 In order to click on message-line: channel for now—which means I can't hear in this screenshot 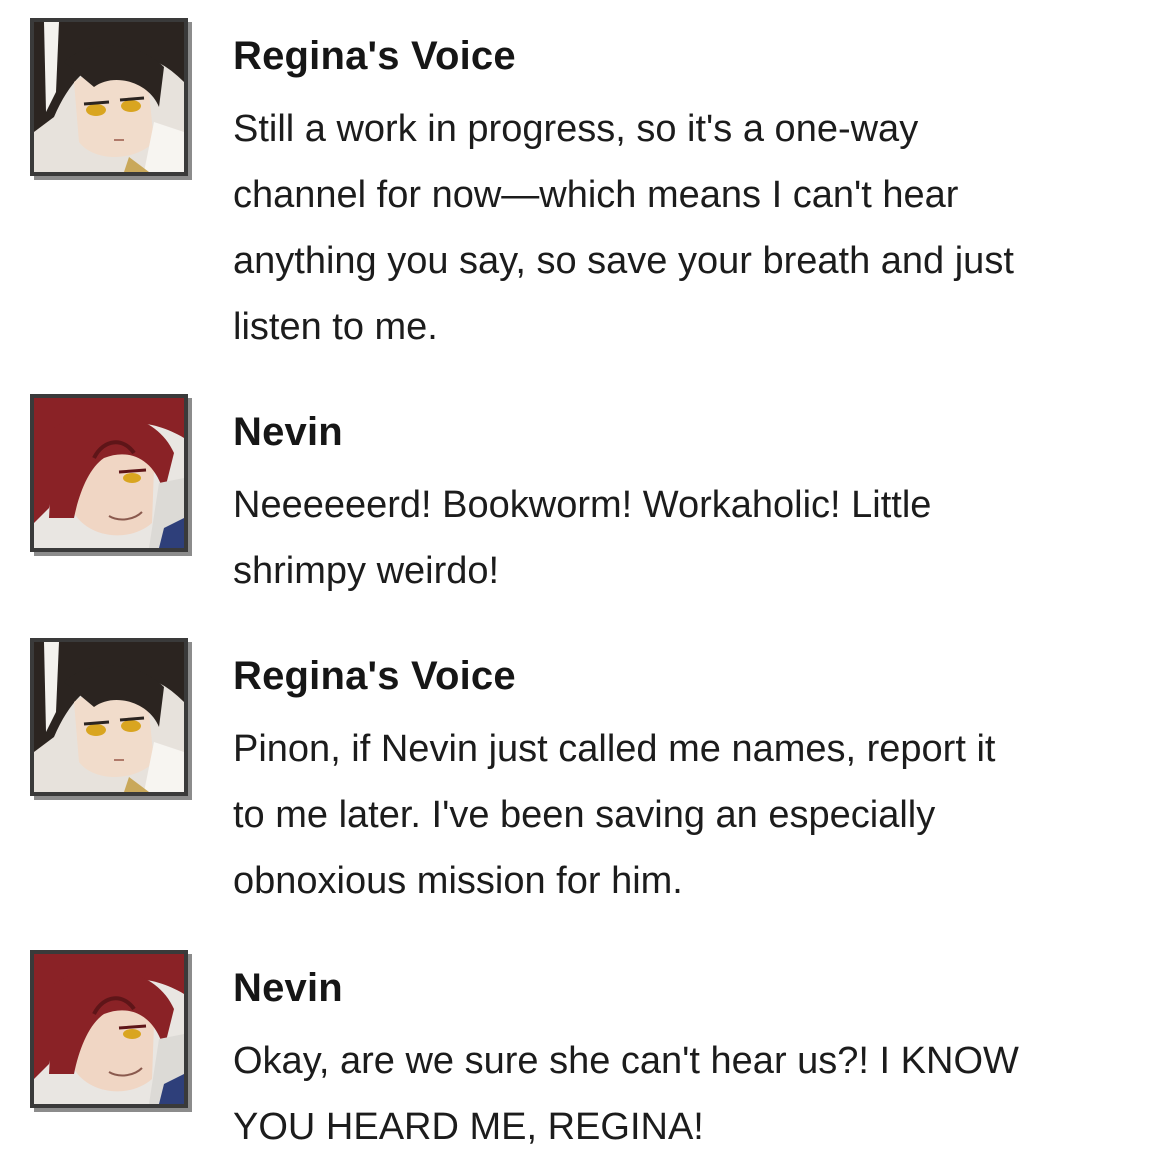, I will do `click(596, 195)`.